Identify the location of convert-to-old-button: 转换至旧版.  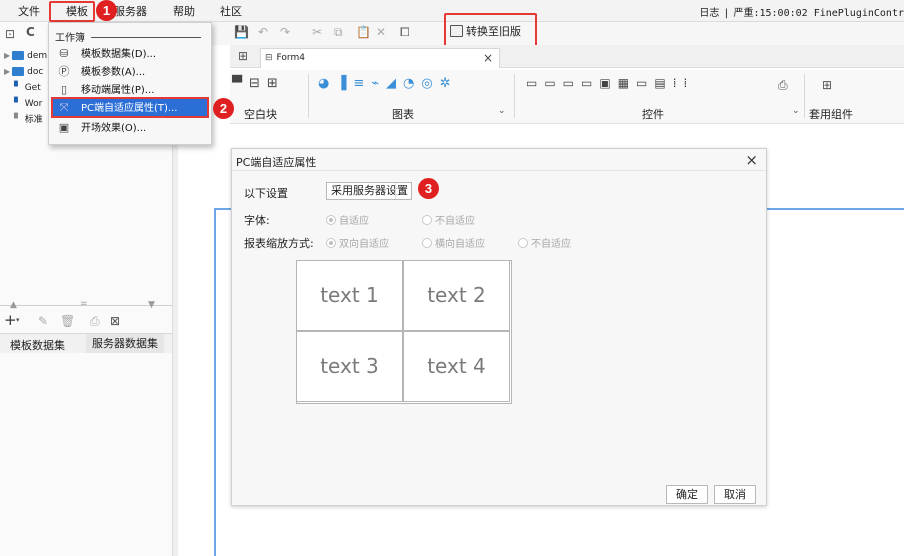
(485, 31).